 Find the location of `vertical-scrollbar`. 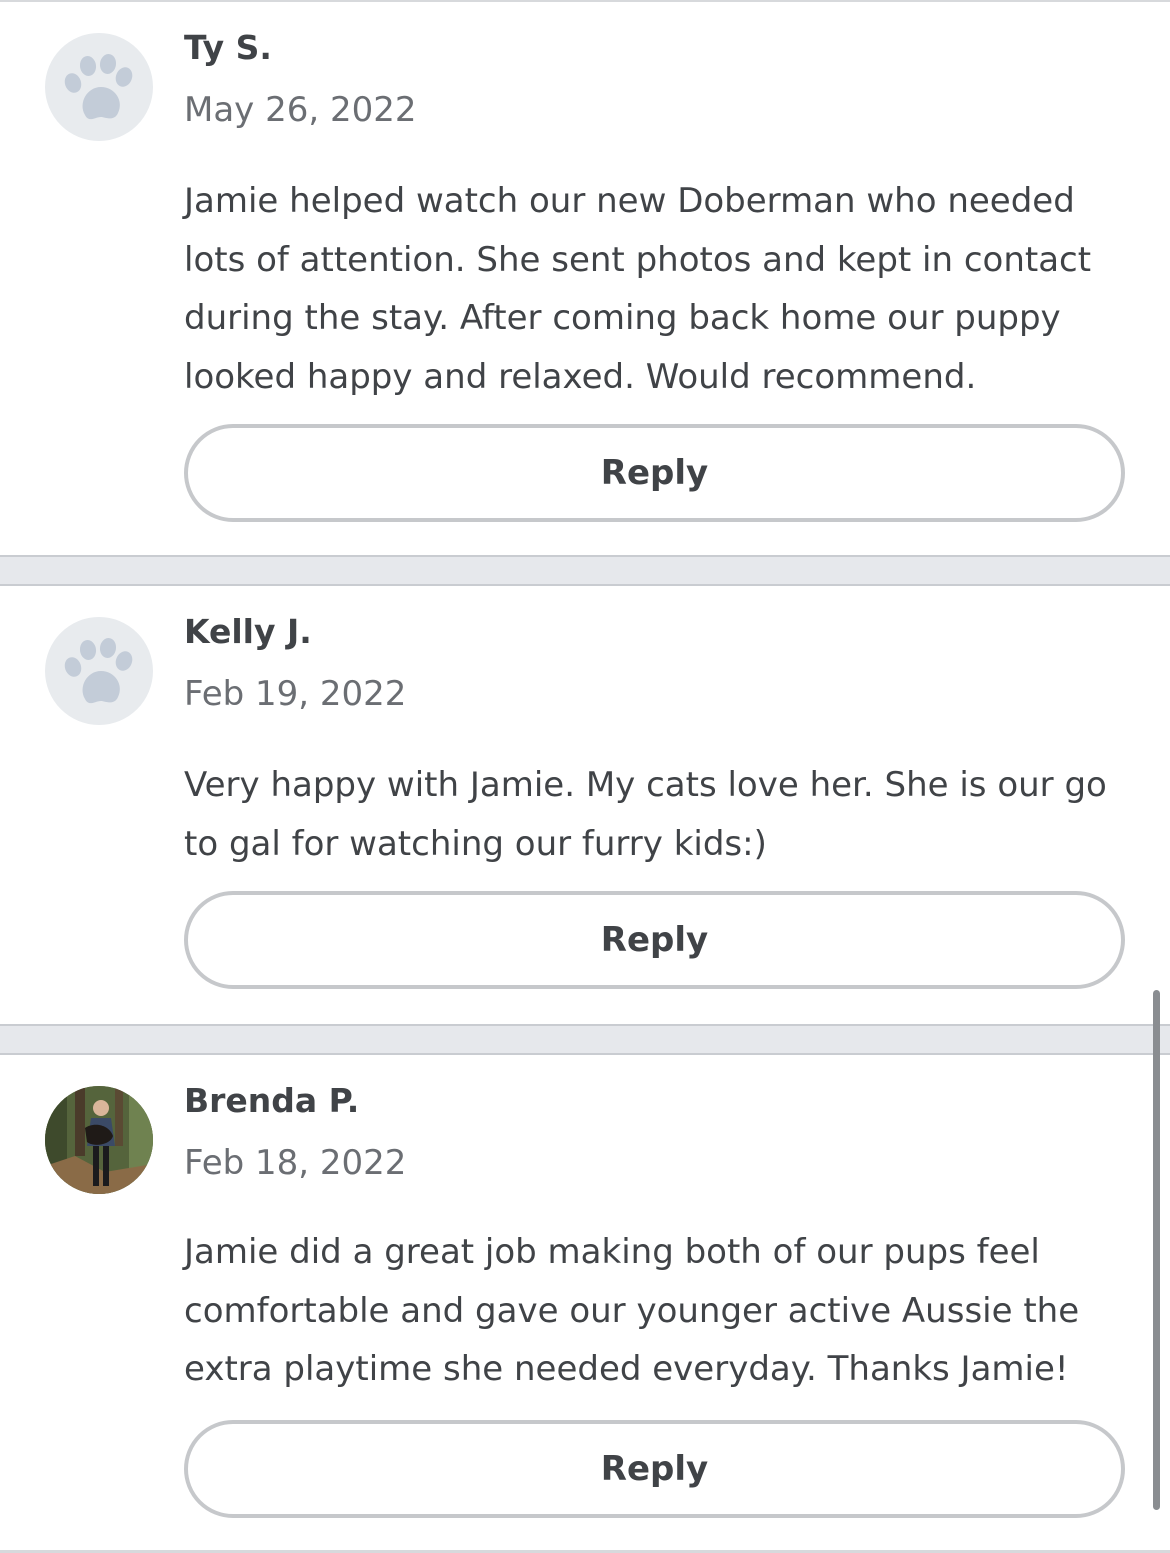

vertical-scrollbar is located at coordinates (1156, 1250).